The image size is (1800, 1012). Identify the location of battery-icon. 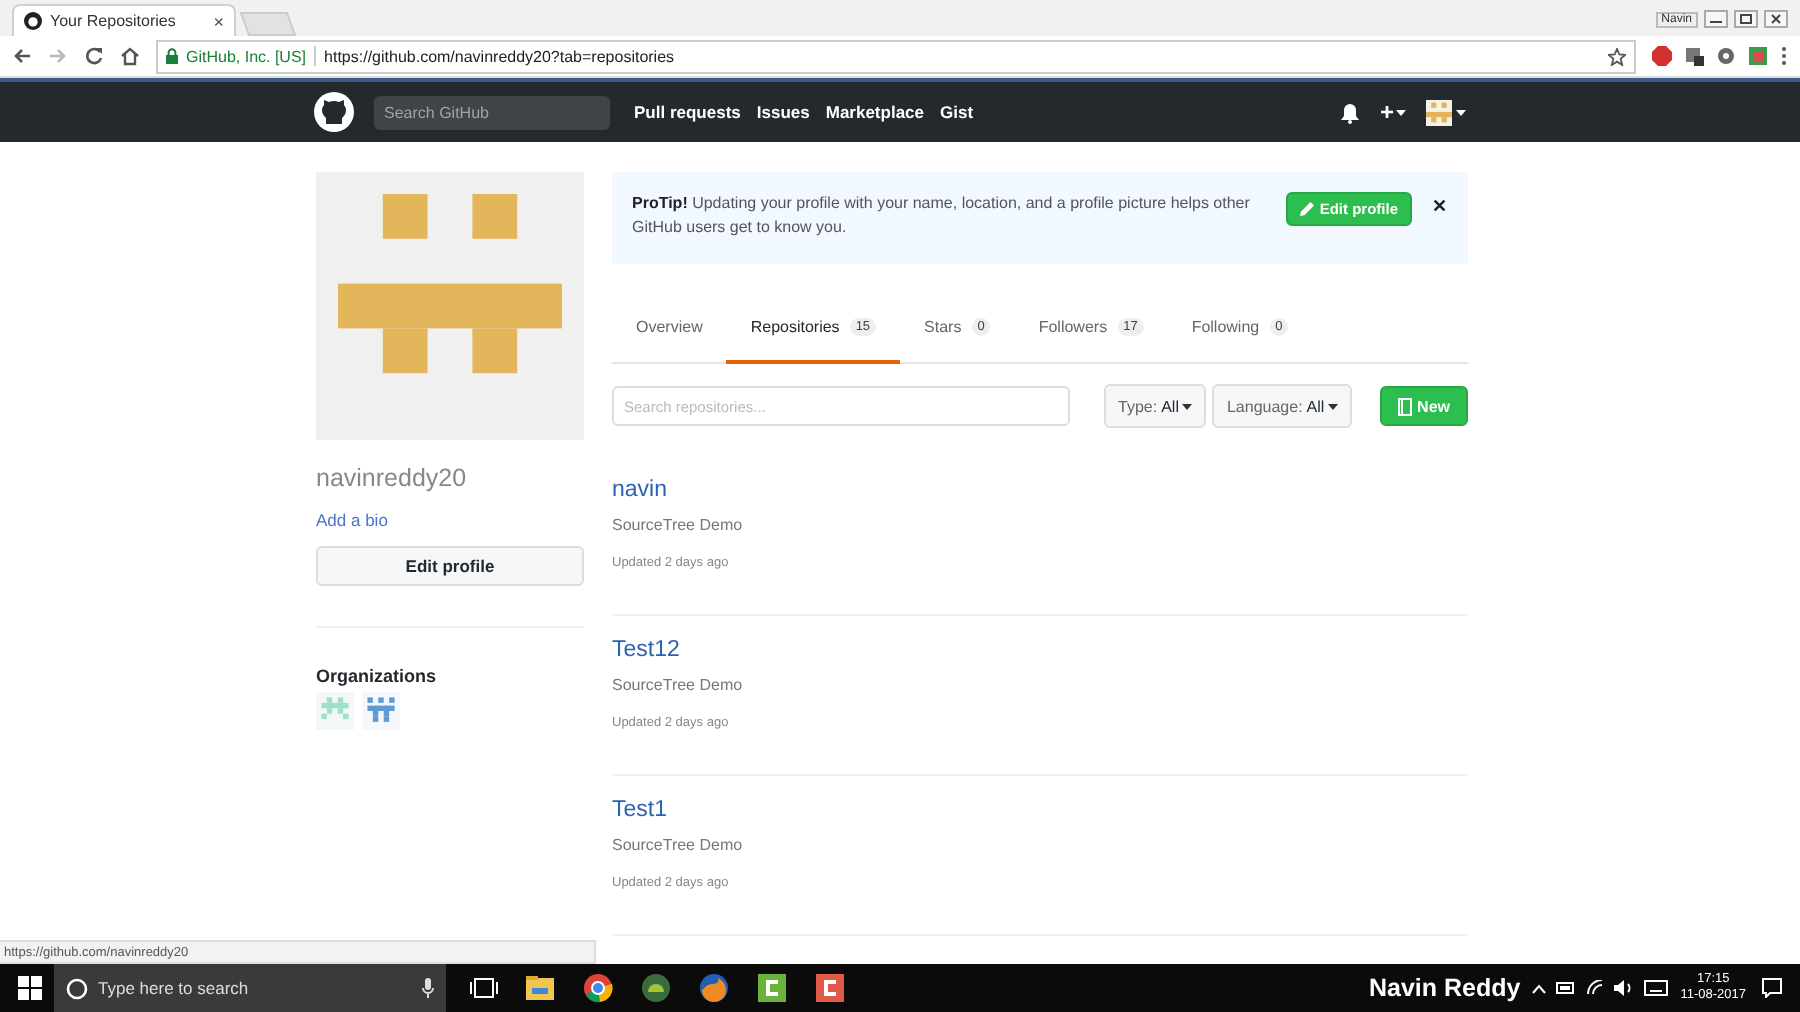
(1566, 988).